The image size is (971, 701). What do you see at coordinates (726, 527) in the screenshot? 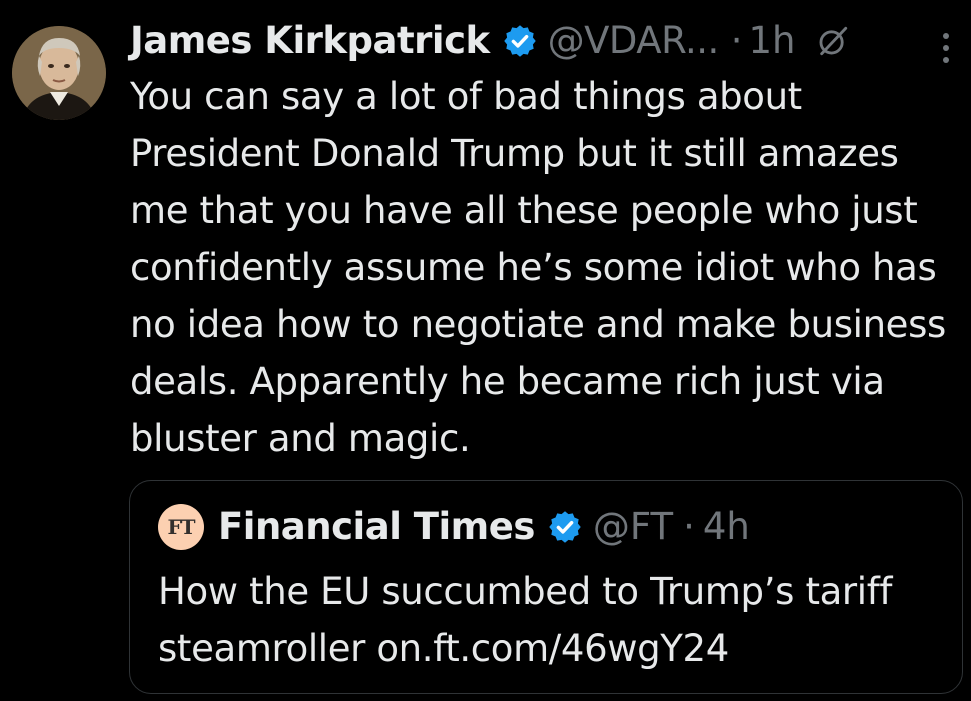
I see `quoted-tweet-timestamp: 4h` at bounding box center [726, 527].